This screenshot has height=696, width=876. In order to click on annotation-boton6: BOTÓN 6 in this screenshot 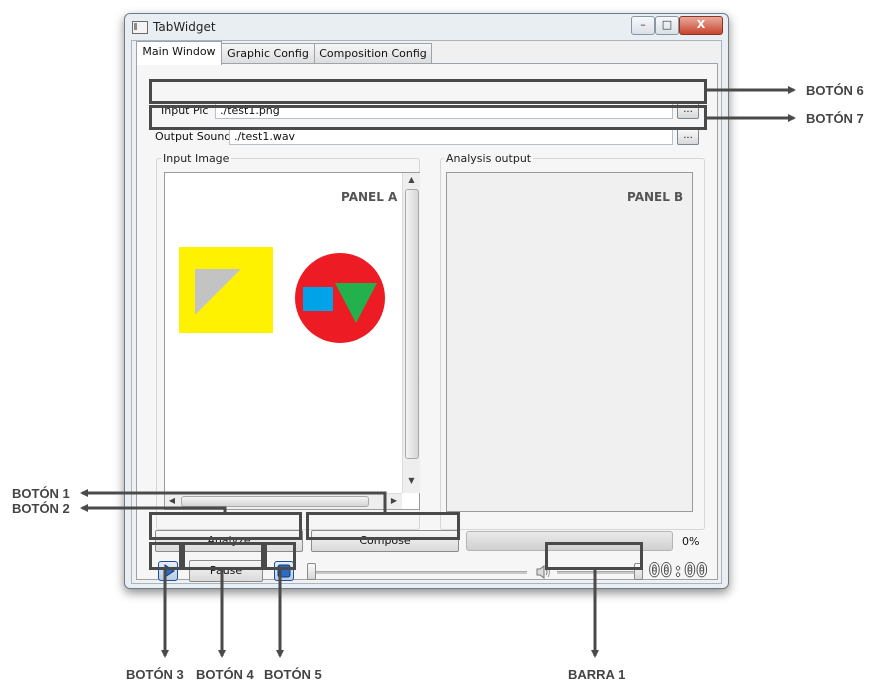, I will do `click(835, 90)`.